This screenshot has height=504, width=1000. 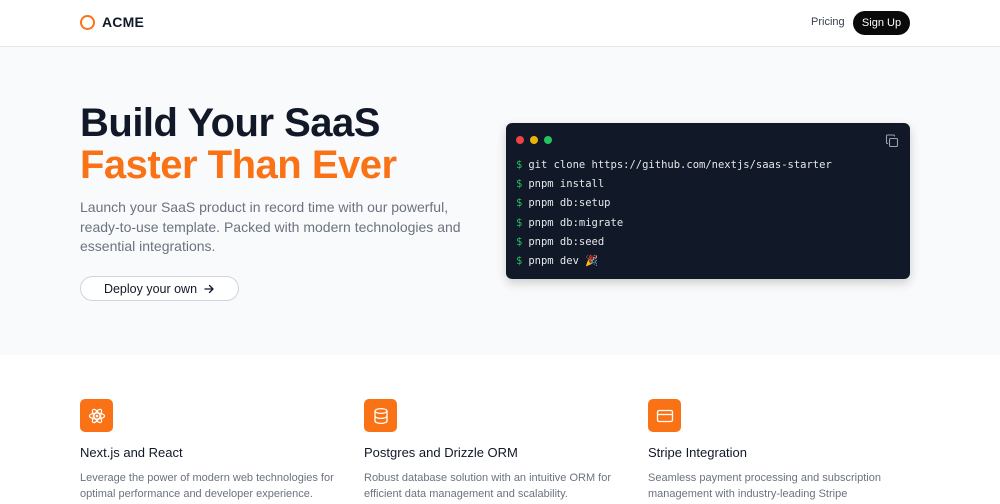 I want to click on window-controls, so click(x=534, y=140).